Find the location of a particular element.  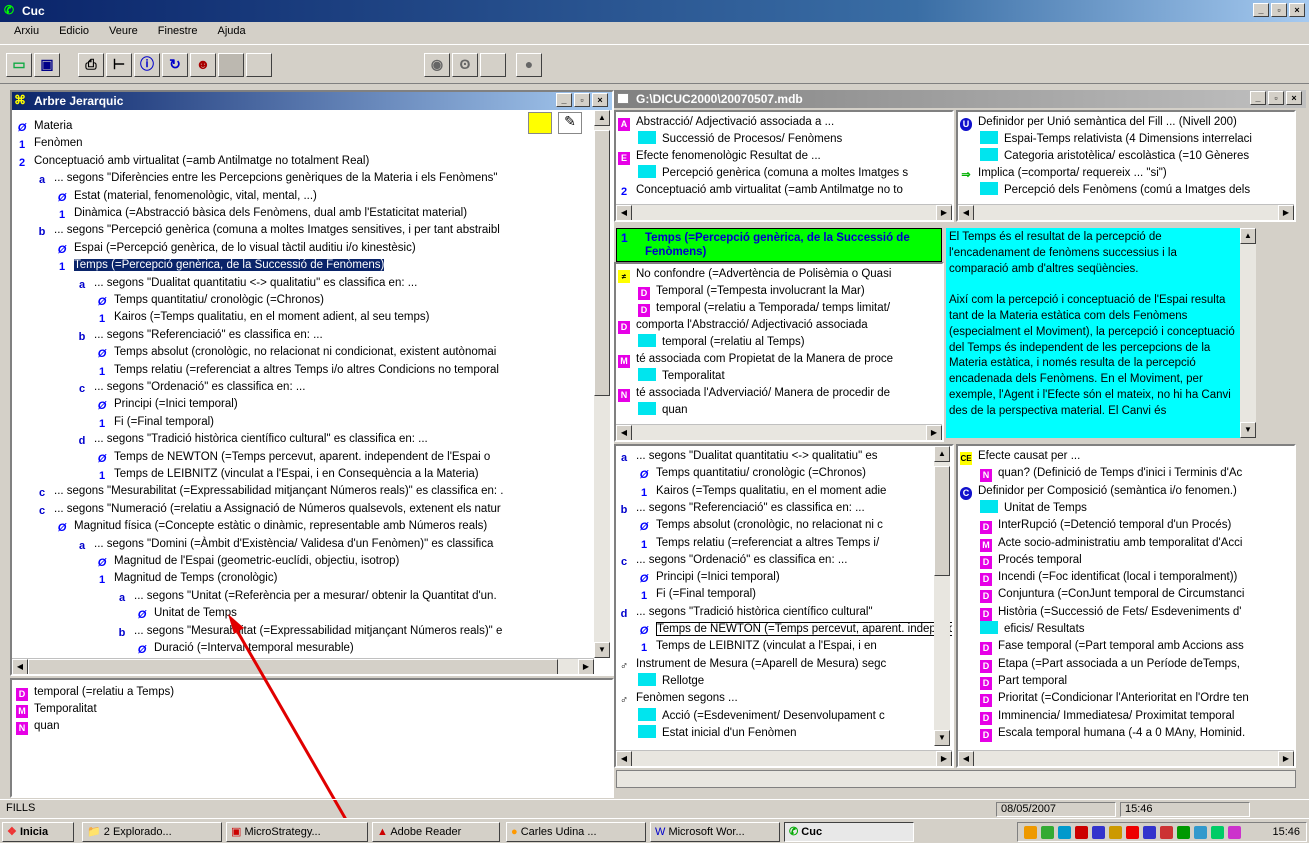

status-text: FILLS is located at coordinates (21, 808).